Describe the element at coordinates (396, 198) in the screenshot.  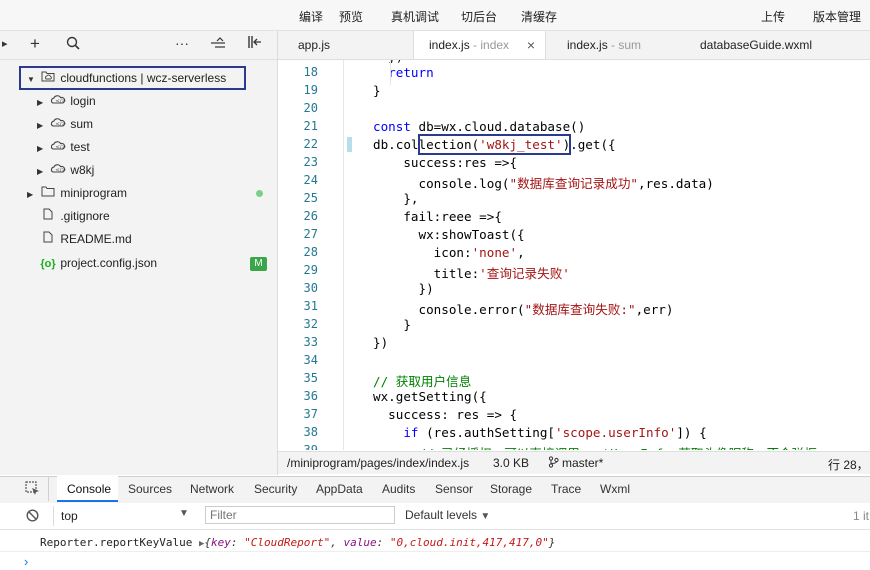
I see `code-line: },` at that location.